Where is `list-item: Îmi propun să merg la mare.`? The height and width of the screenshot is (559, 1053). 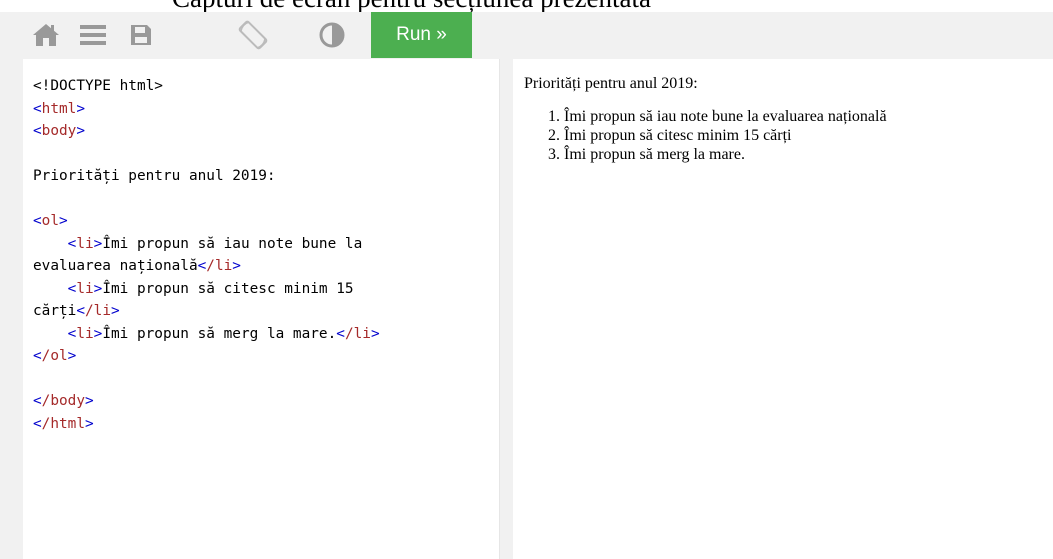 list-item: Îmi propun să merg la mare. is located at coordinates (725, 154).